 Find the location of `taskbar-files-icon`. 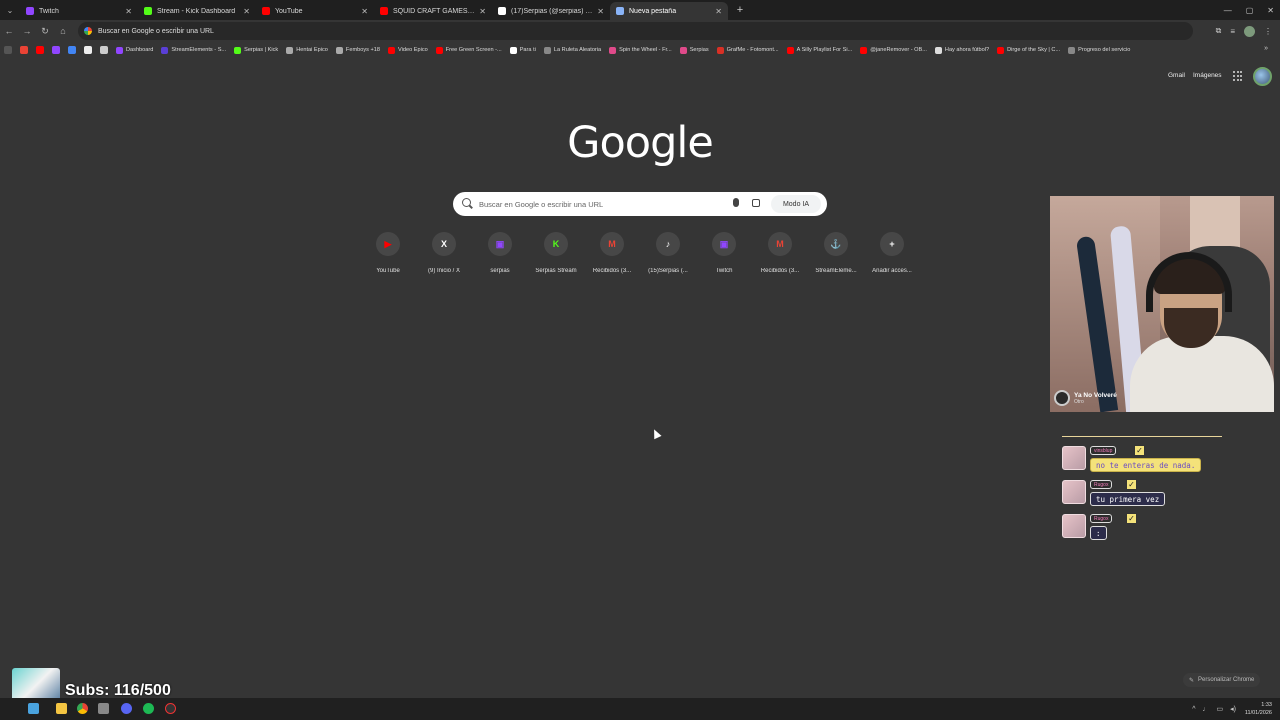

taskbar-files-icon is located at coordinates (33, 708).